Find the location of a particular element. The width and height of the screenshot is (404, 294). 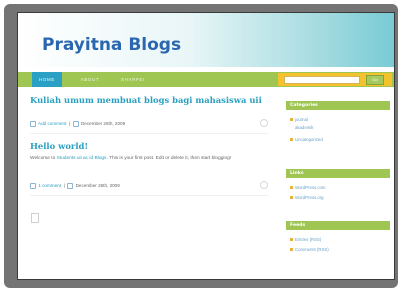

list-item-label: Comments (RSS) is located at coordinates (312, 249).